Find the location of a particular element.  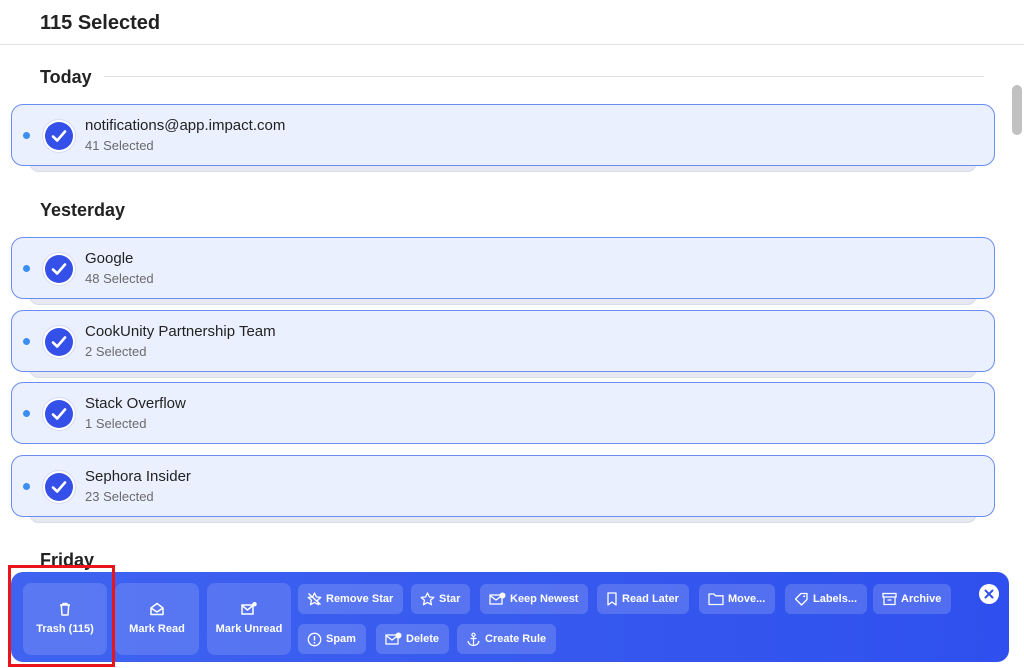

selected-count: 2 Selected is located at coordinates (116, 351).